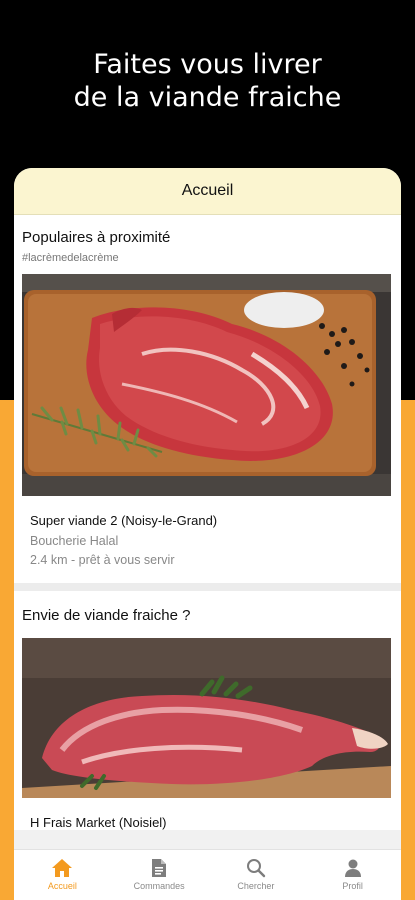 The width and height of the screenshot is (415, 900). What do you see at coordinates (62, 886) in the screenshot?
I see `nav-home-label: Accueil` at bounding box center [62, 886].